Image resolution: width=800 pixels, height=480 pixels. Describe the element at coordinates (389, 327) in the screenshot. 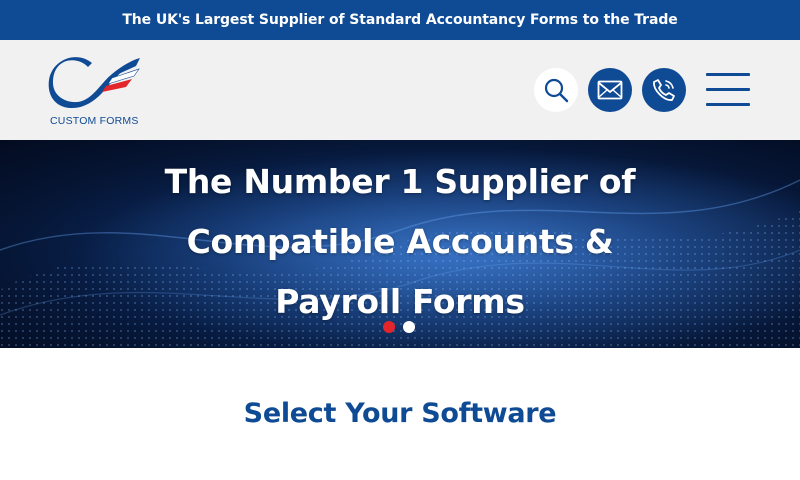

I see `carousel-dot-active` at that location.